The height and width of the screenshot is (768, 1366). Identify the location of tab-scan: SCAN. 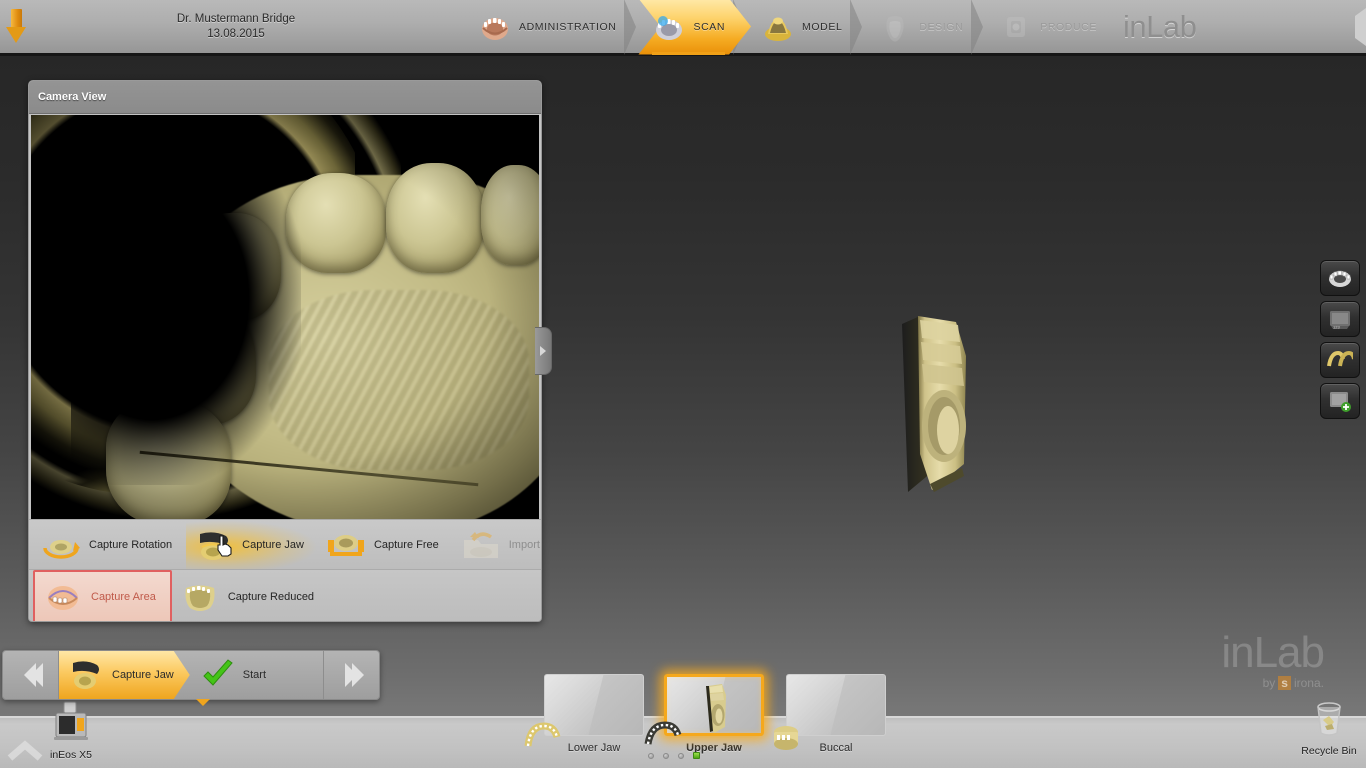
(694, 27).